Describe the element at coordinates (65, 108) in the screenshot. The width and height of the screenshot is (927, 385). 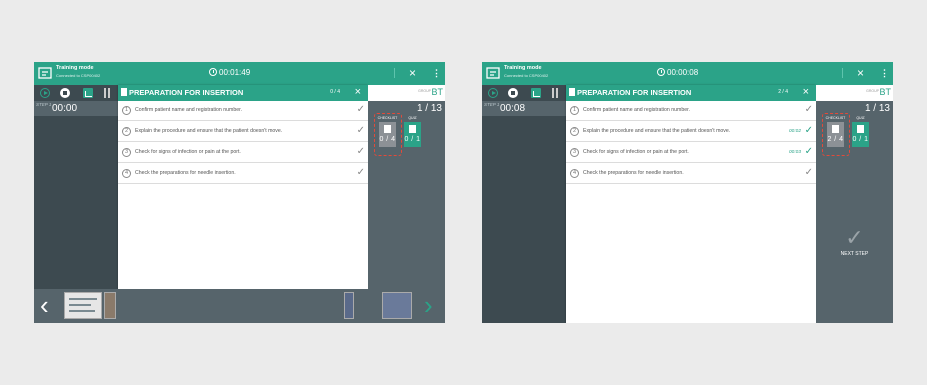
I see `step-time: 00:00` at that location.